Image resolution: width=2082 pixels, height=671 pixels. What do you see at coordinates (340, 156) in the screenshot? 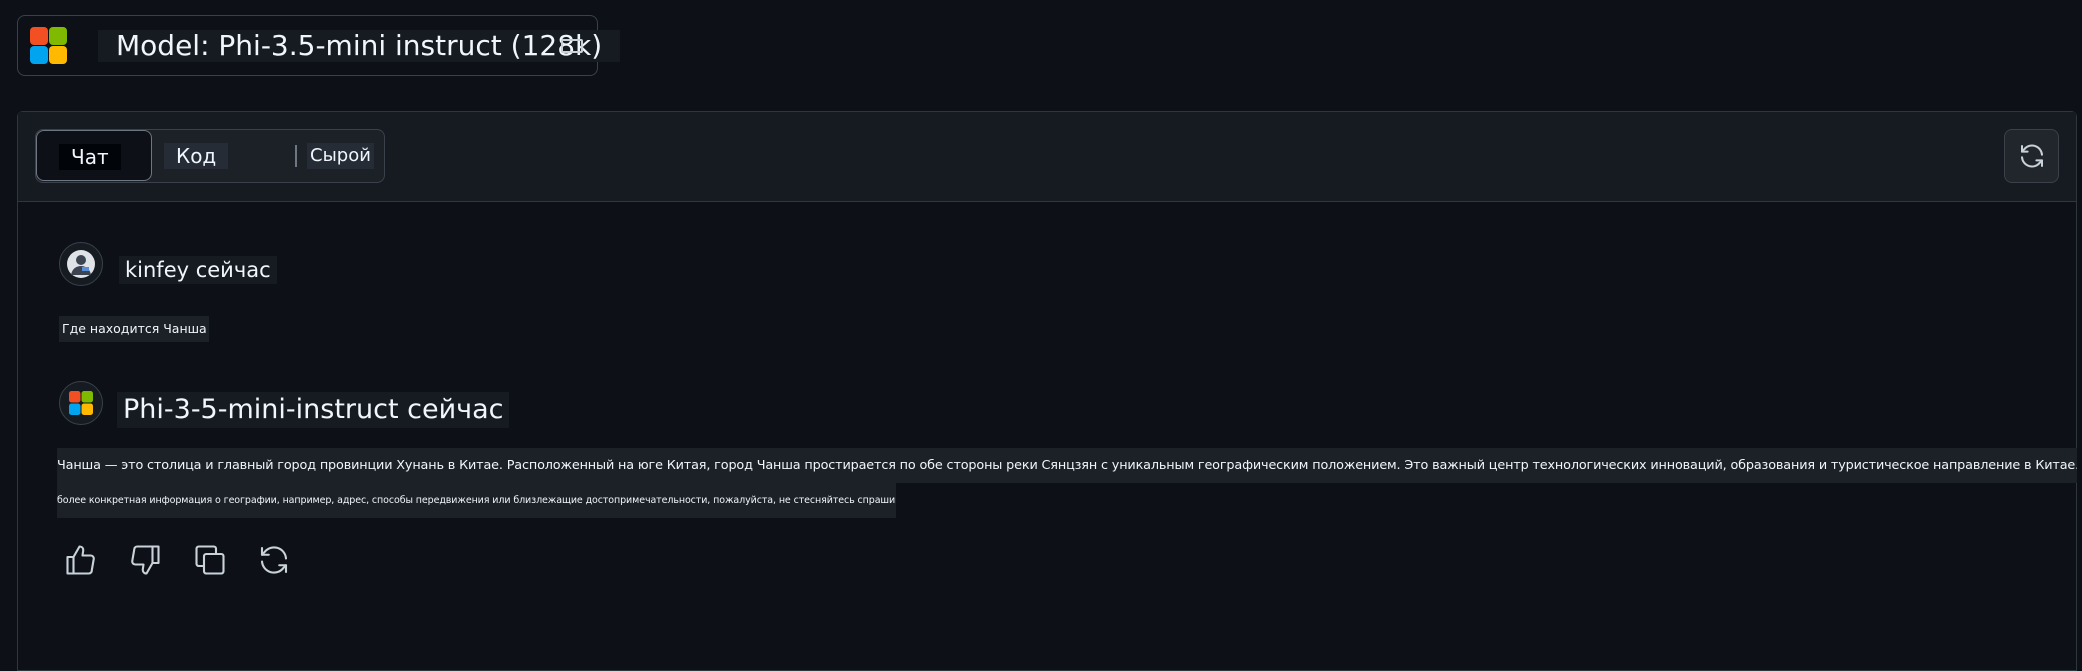
I see `tab-raw-label: Сырой` at bounding box center [340, 156].